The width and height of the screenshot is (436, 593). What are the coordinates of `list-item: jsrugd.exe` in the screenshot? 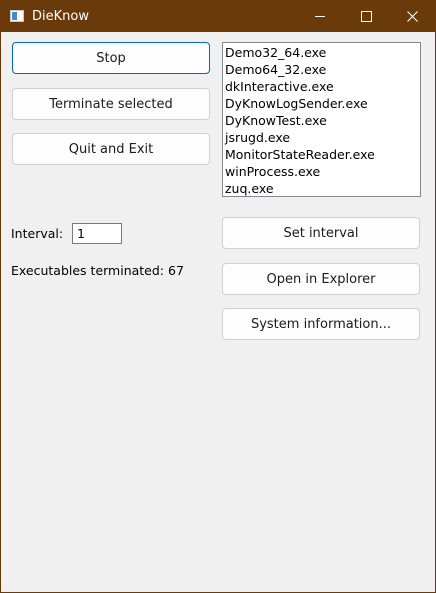 It's located at (322, 137).